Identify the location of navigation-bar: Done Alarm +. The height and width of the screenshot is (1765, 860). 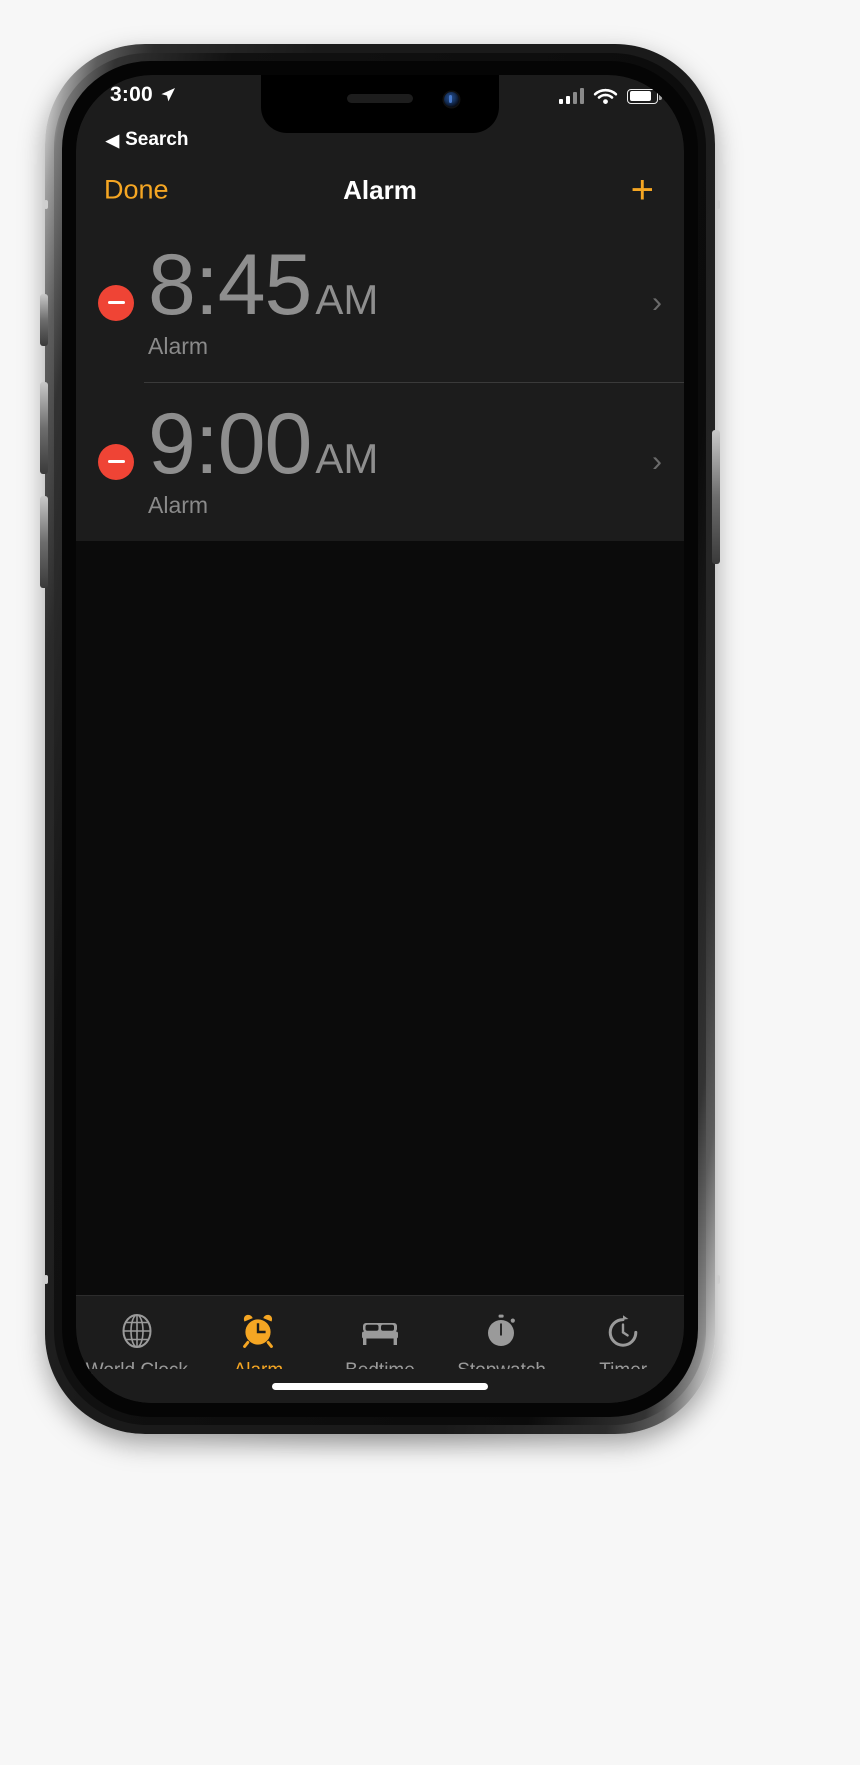
(380, 190).